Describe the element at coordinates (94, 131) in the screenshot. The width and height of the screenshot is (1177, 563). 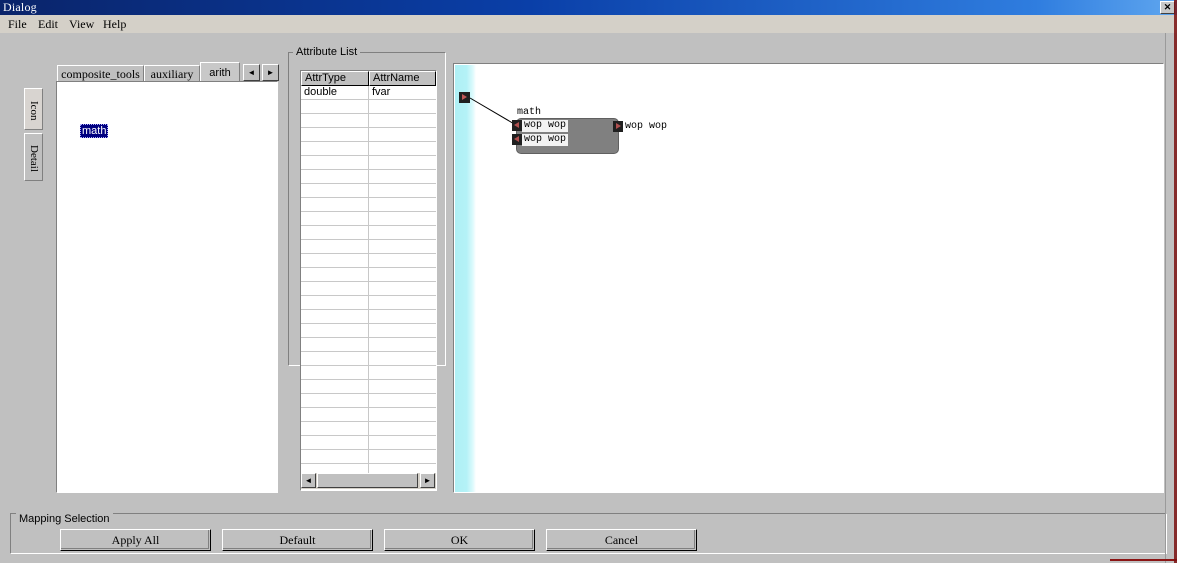
I see `list-item: math` at that location.